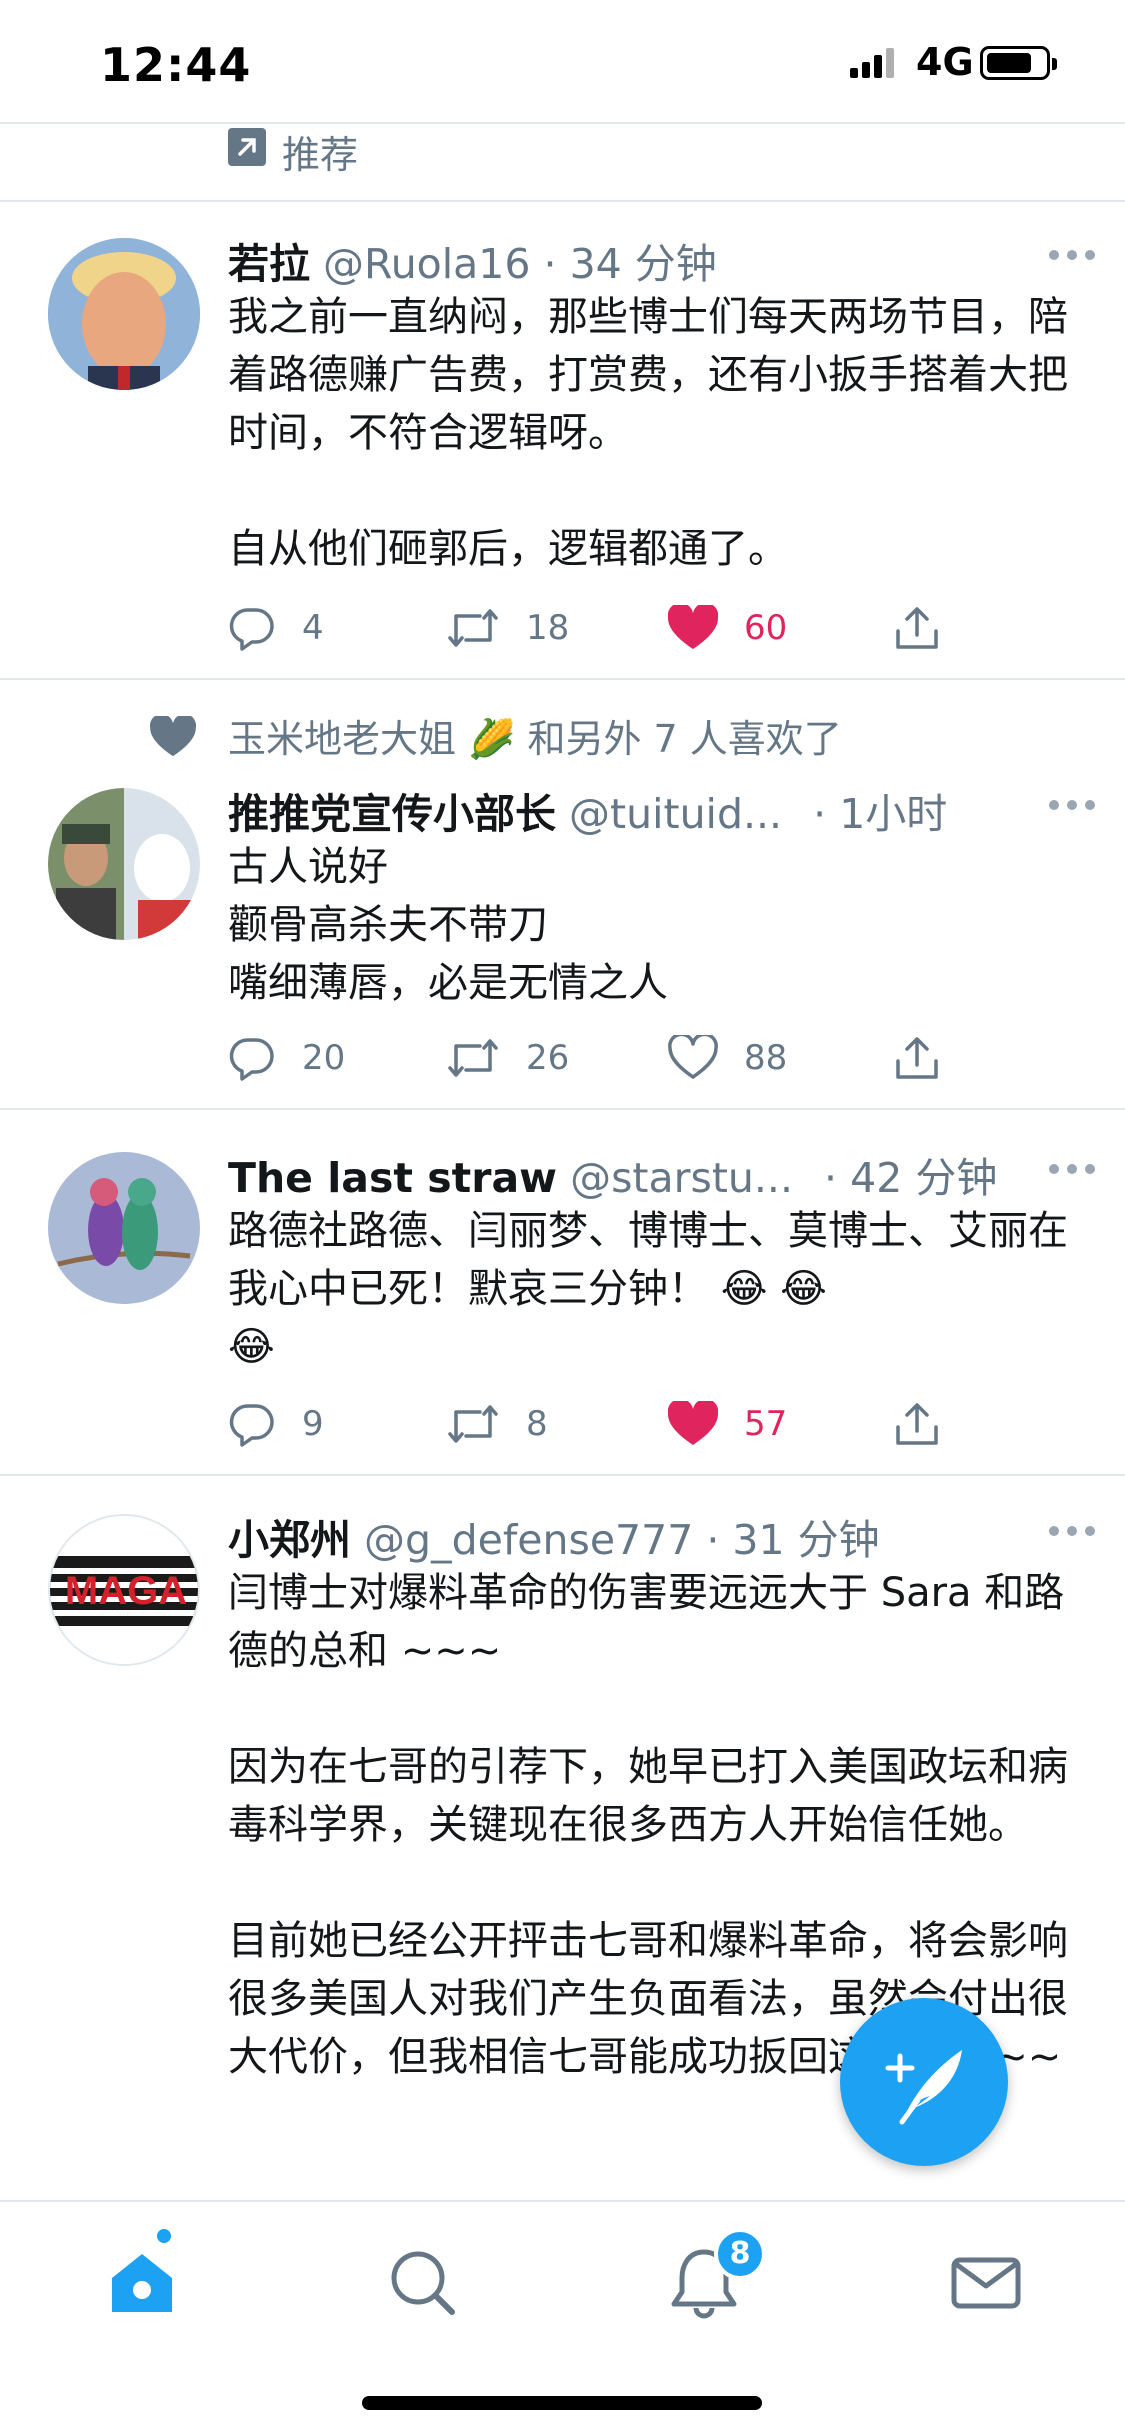  What do you see at coordinates (945, 62) in the screenshot?
I see `network-type: 4G` at bounding box center [945, 62].